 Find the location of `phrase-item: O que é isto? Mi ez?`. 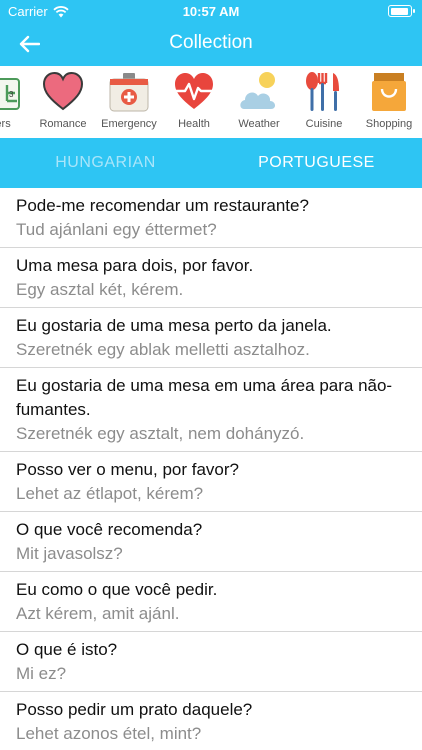

phrase-item: O que é isto? Mi ez? is located at coordinates (211, 662).